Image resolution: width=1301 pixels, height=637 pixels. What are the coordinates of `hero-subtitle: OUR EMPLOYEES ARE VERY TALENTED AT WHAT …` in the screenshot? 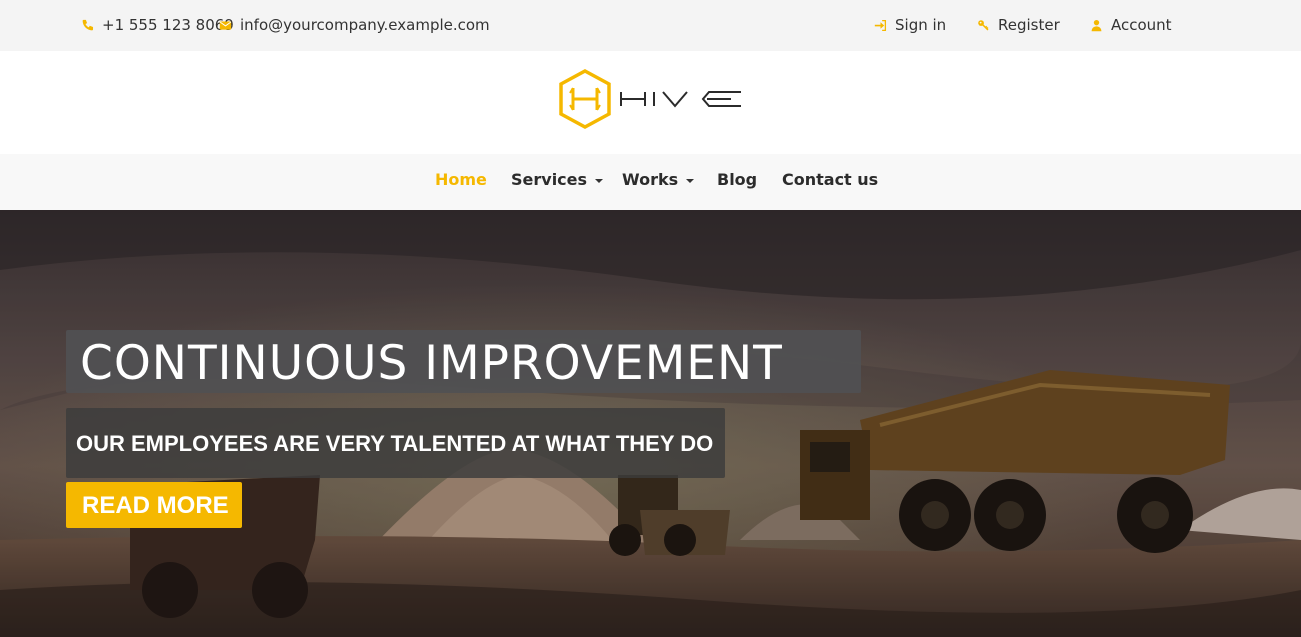 It's located at (395, 443).